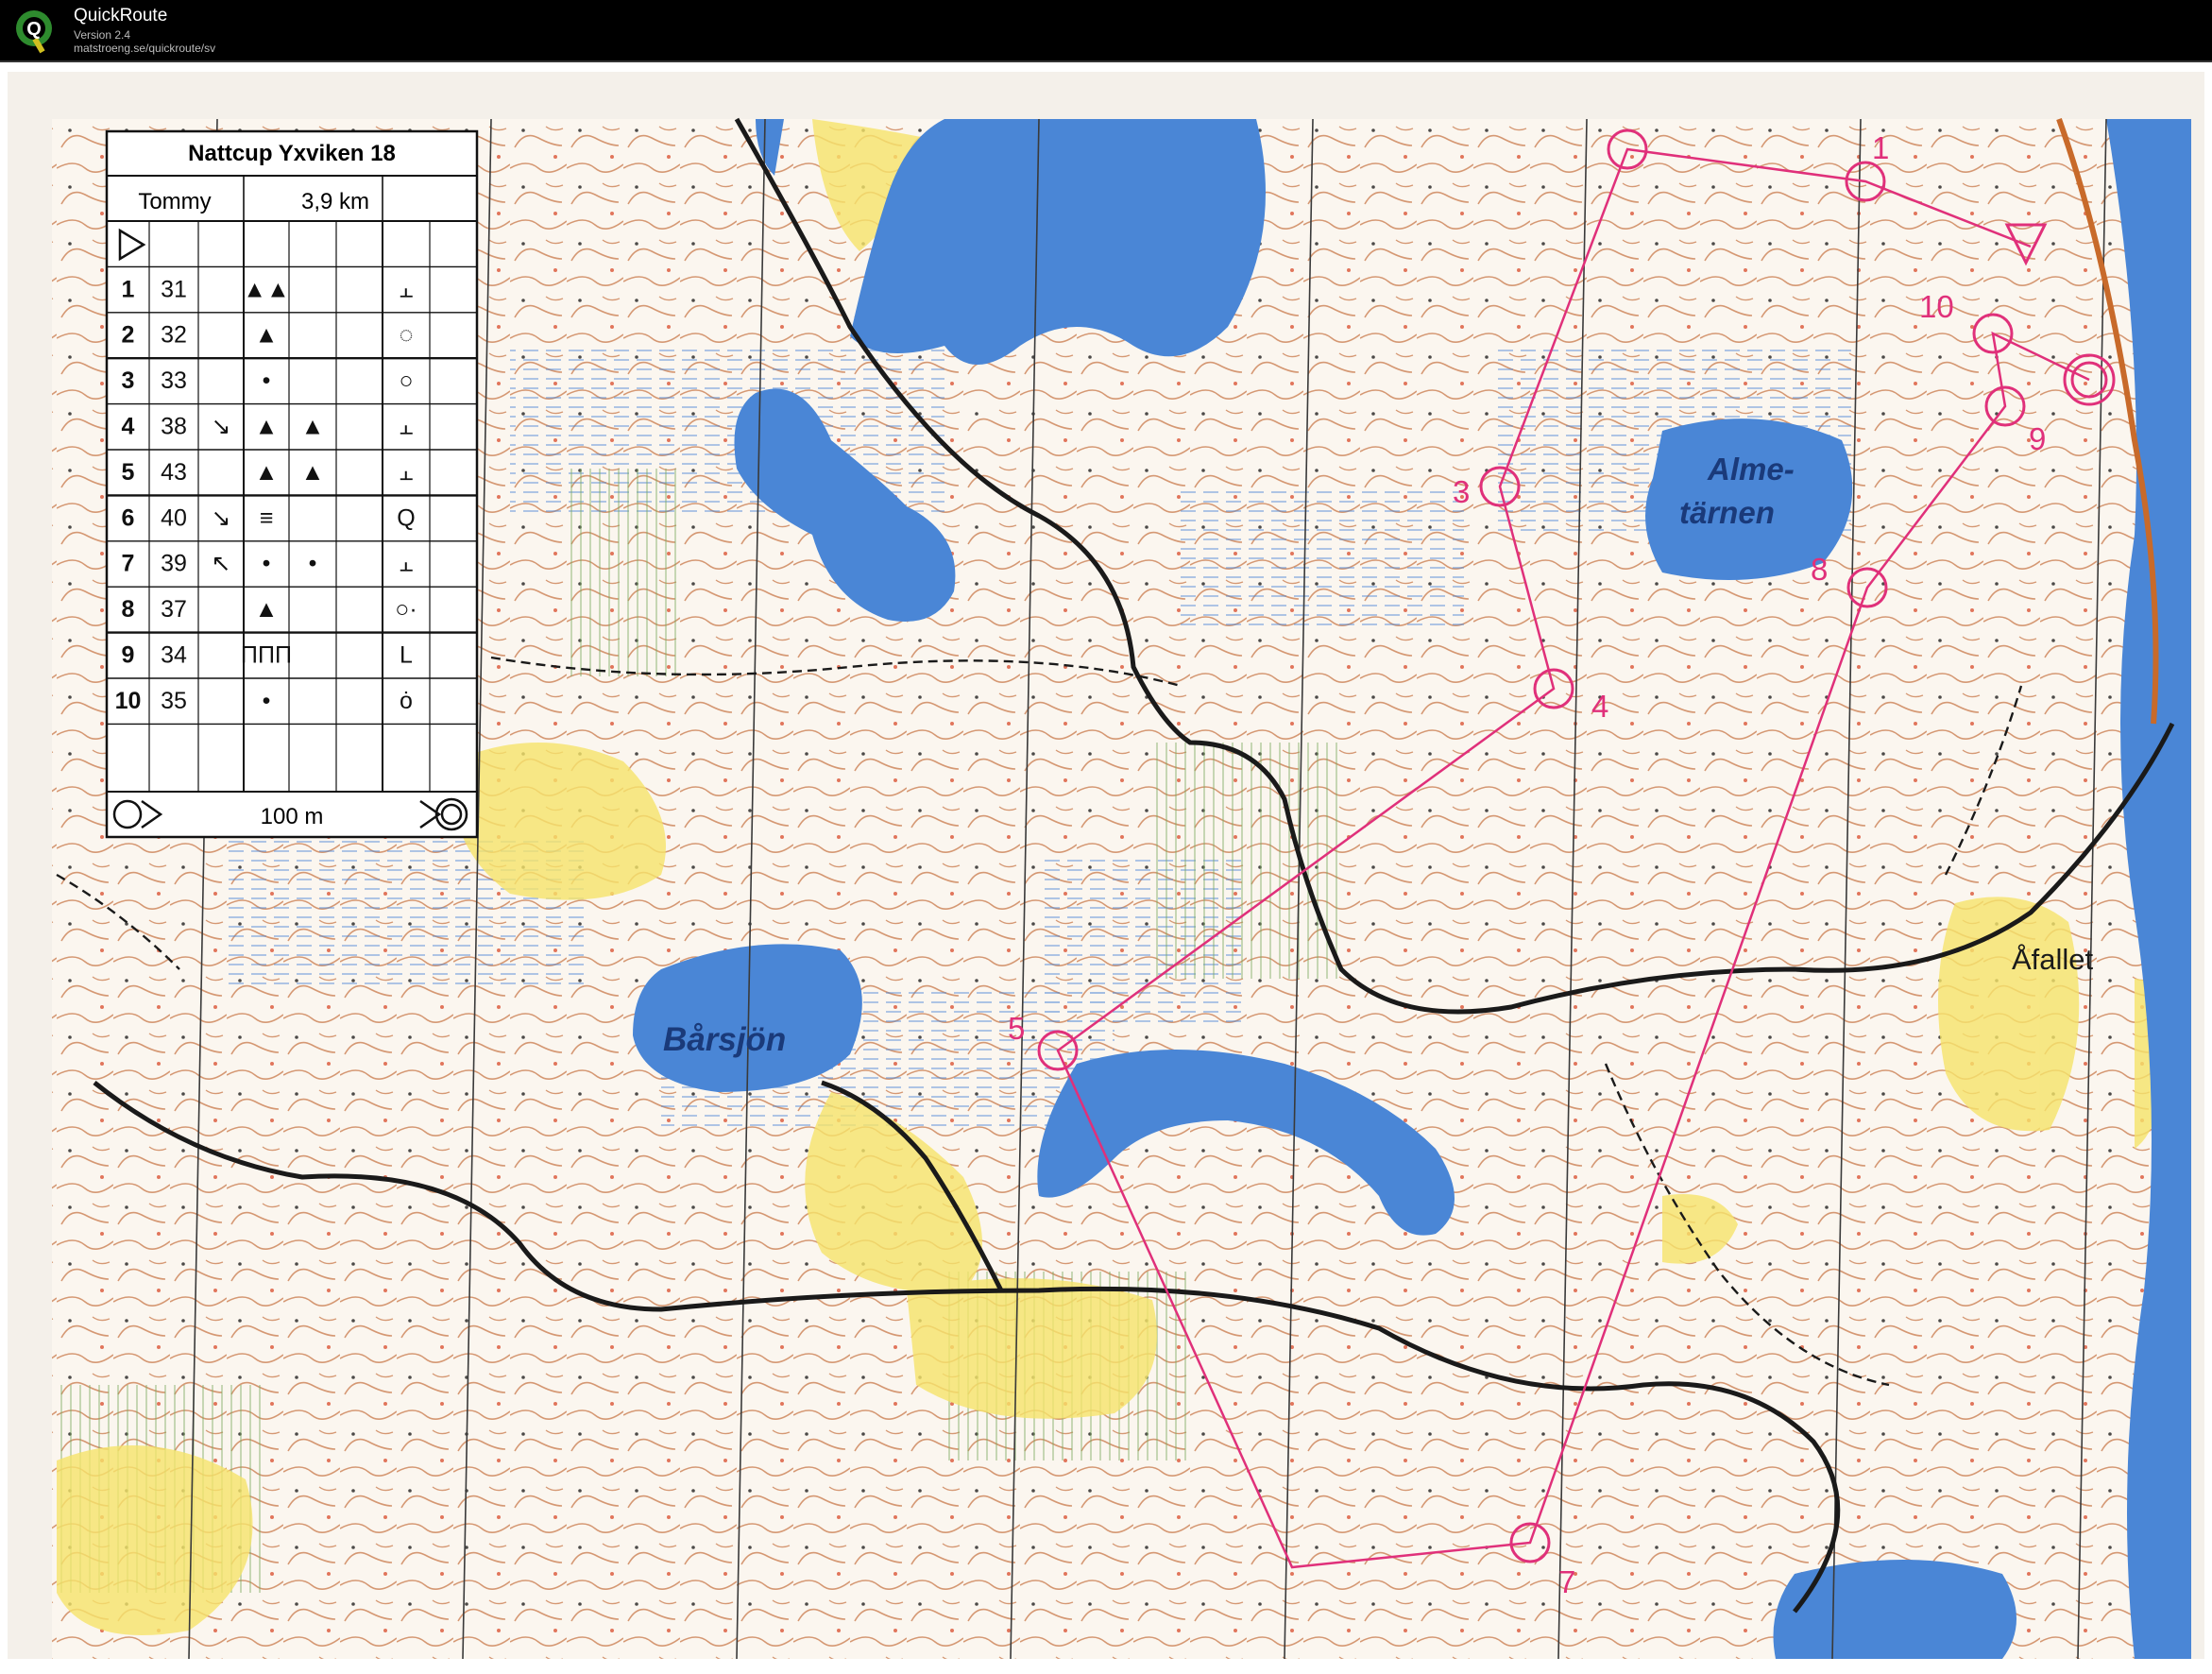 Image resolution: width=2212 pixels, height=1674 pixels. I want to click on app-url: matstroeng.se/quickroute/sv, so click(145, 48).